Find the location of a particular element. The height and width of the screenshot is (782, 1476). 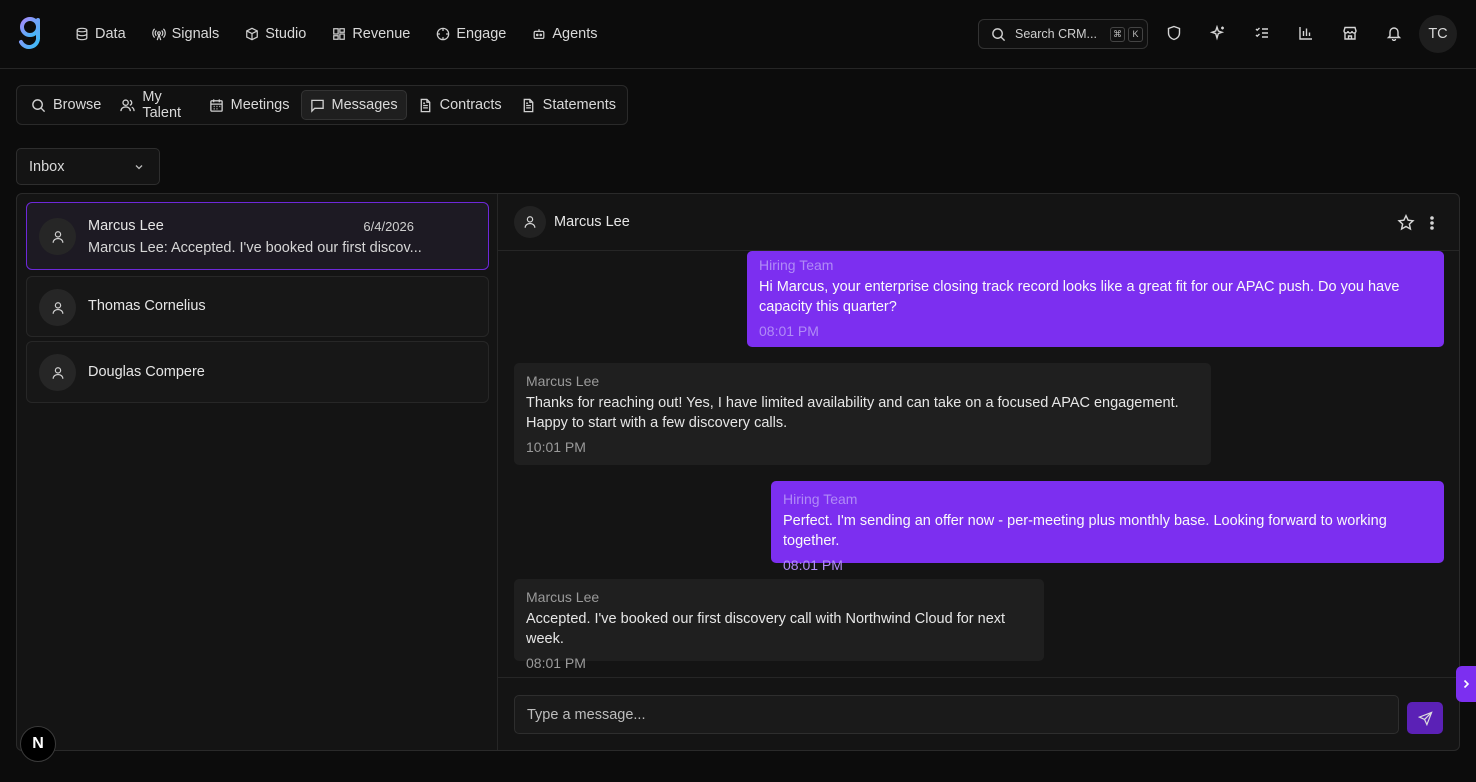

send-icon is located at coordinates (1425, 718).